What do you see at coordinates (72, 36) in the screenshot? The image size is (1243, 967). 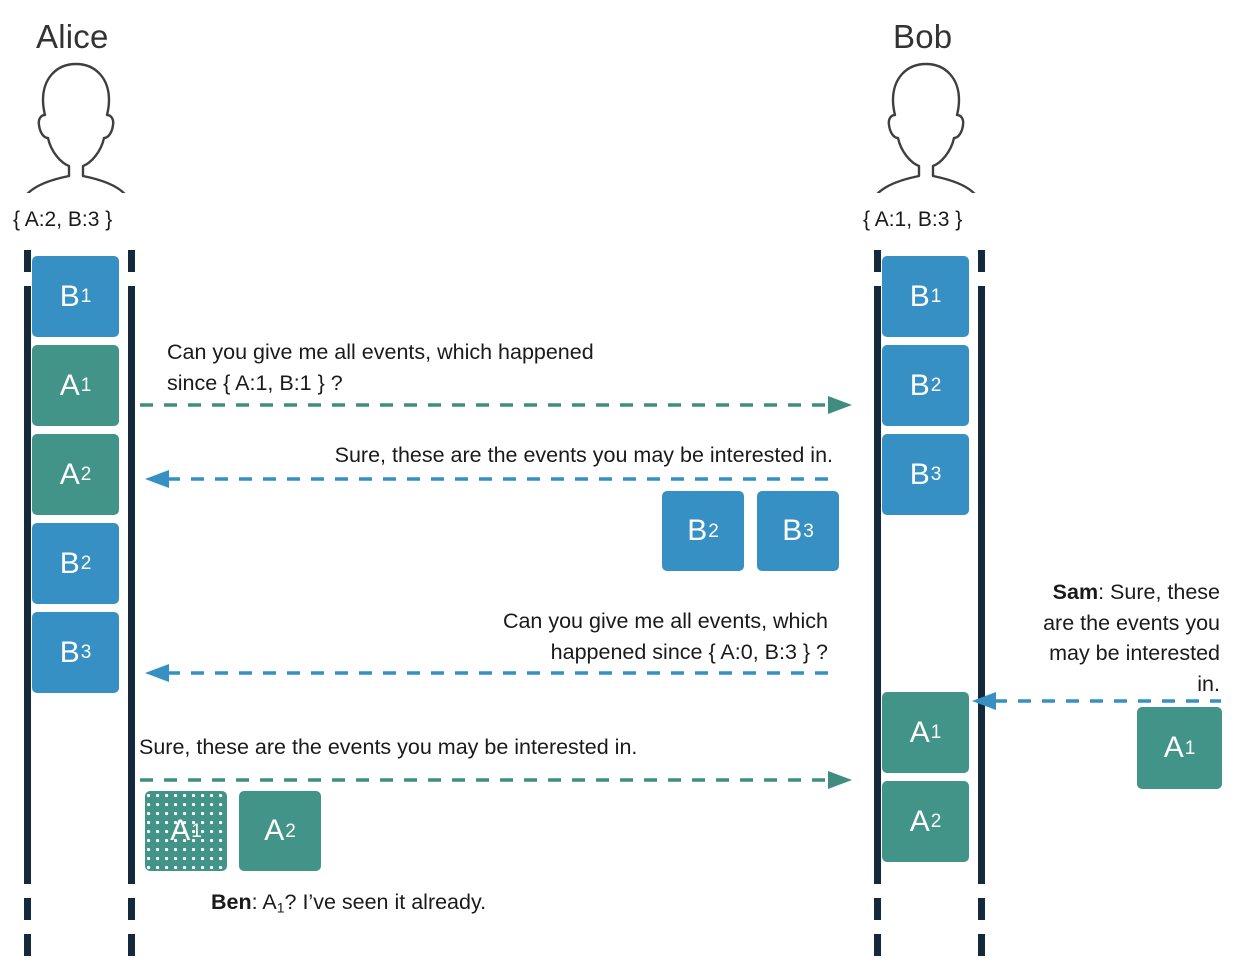 I see `actor-name-alice: Alice` at bounding box center [72, 36].